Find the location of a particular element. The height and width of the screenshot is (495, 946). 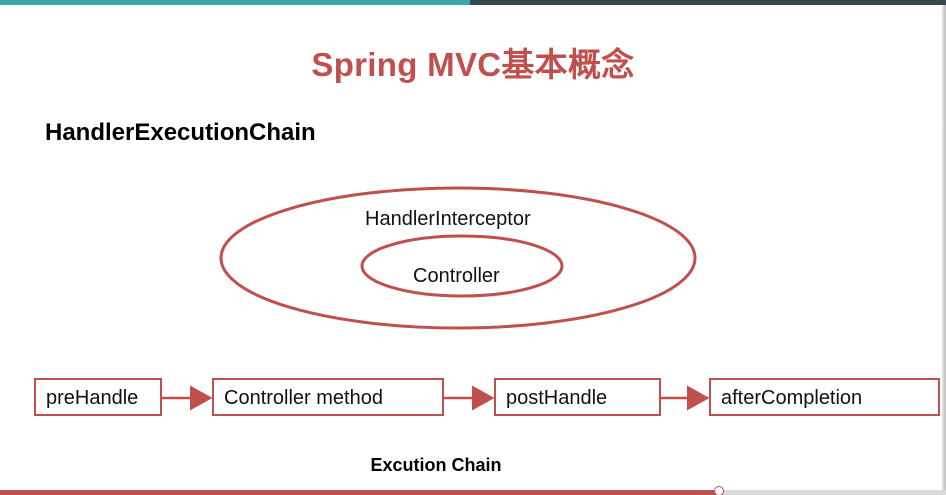

posthandle-box: postHandle is located at coordinates (577, 397).